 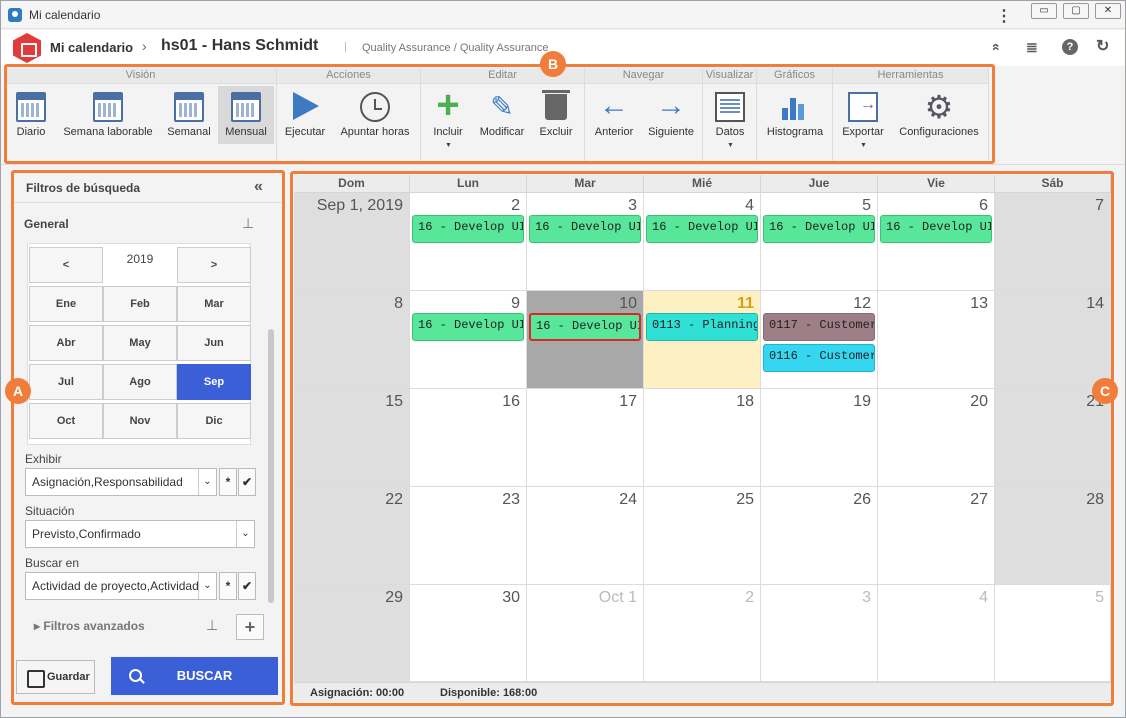 I want to click on breadcrumb-app: Mi calendario, so click(x=91, y=47).